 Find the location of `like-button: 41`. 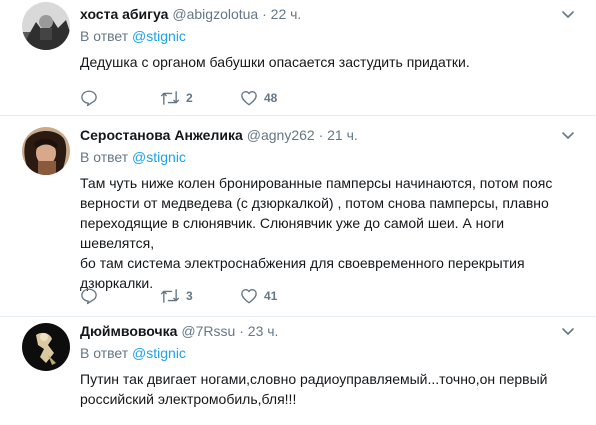

like-button: 41 is located at coordinates (280, 296).